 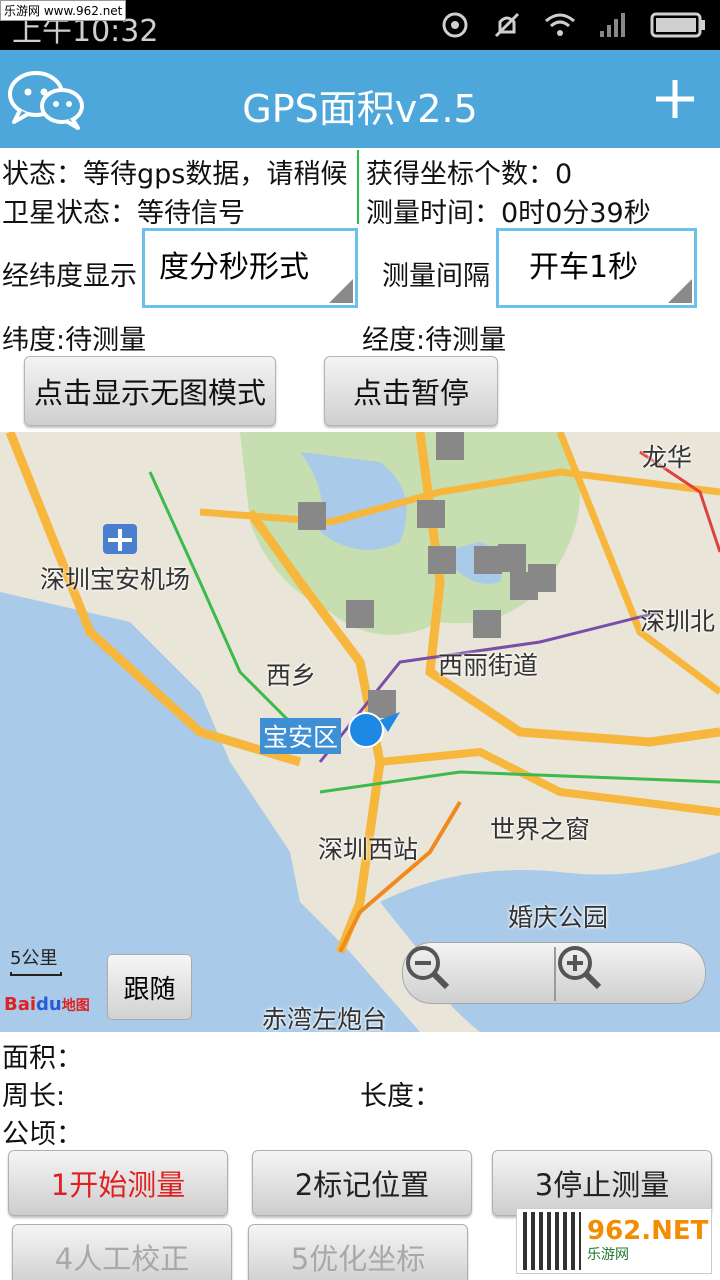 I want to click on start-measure-button: 1开始测量, so click(x=118, y=1183).